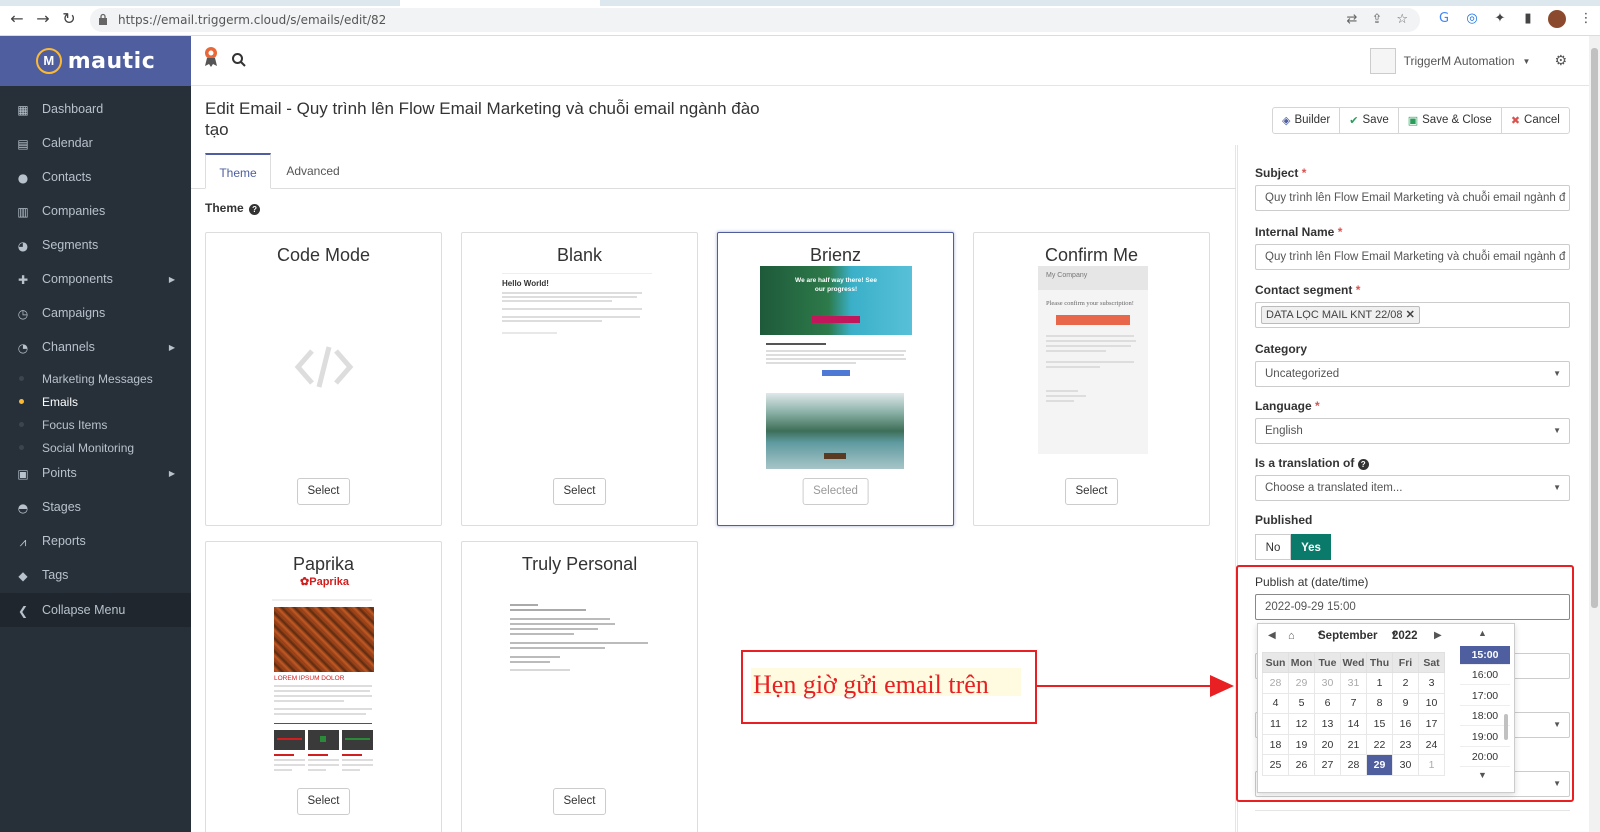 Image resolution: width=1600 pixels, height=832 pixels. Describe the element at coordinates (95, 279) in the screenshot. I see `sidebar-item-components: ✚ Components ▶` at that location.